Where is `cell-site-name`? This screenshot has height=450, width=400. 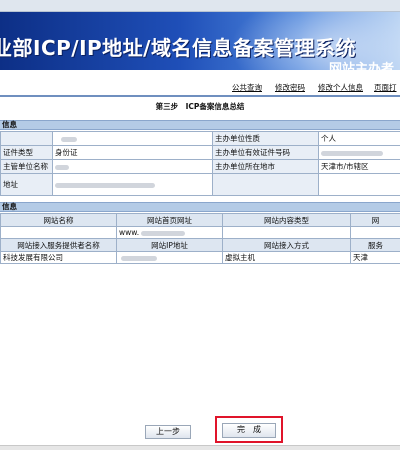 cell-site-name is located at coordinates (58, 232).